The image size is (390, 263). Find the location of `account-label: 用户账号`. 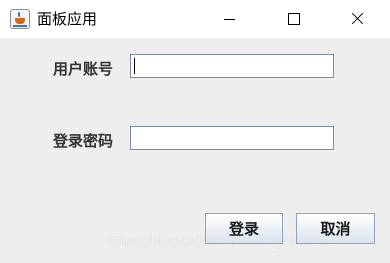

account-label: 用户账号 is located at coordinates (83, 69).